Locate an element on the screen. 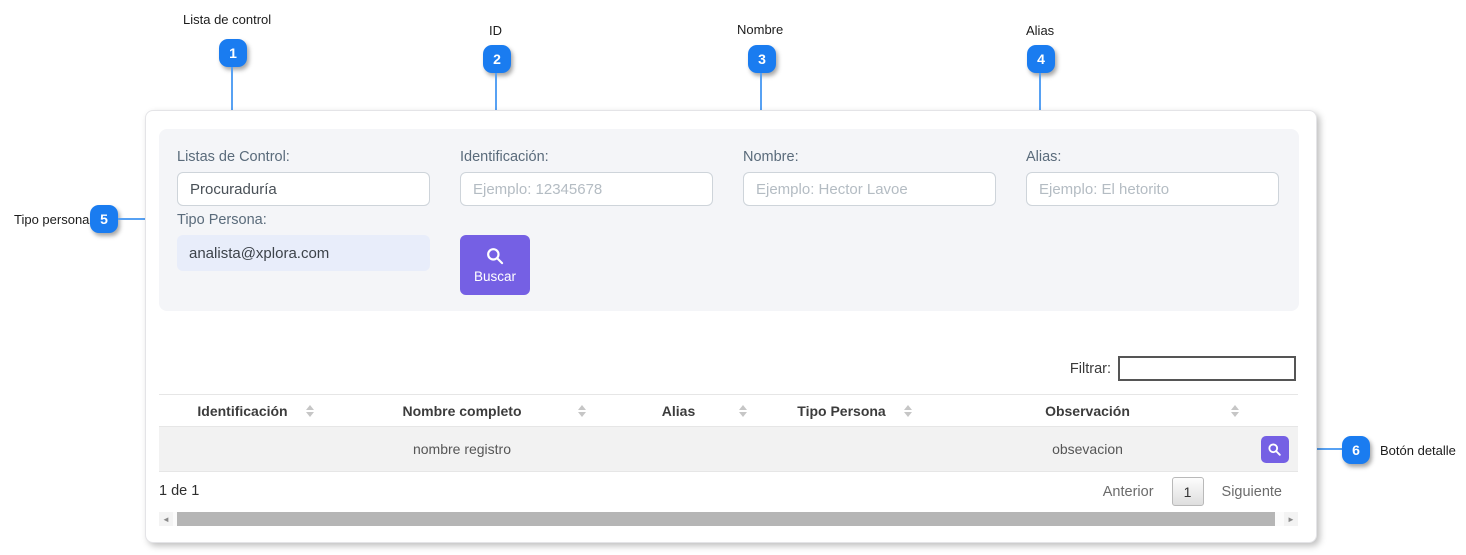 This screenshot has height=555, width=1466. cell-identificacion is located at coordinates (242, 449).